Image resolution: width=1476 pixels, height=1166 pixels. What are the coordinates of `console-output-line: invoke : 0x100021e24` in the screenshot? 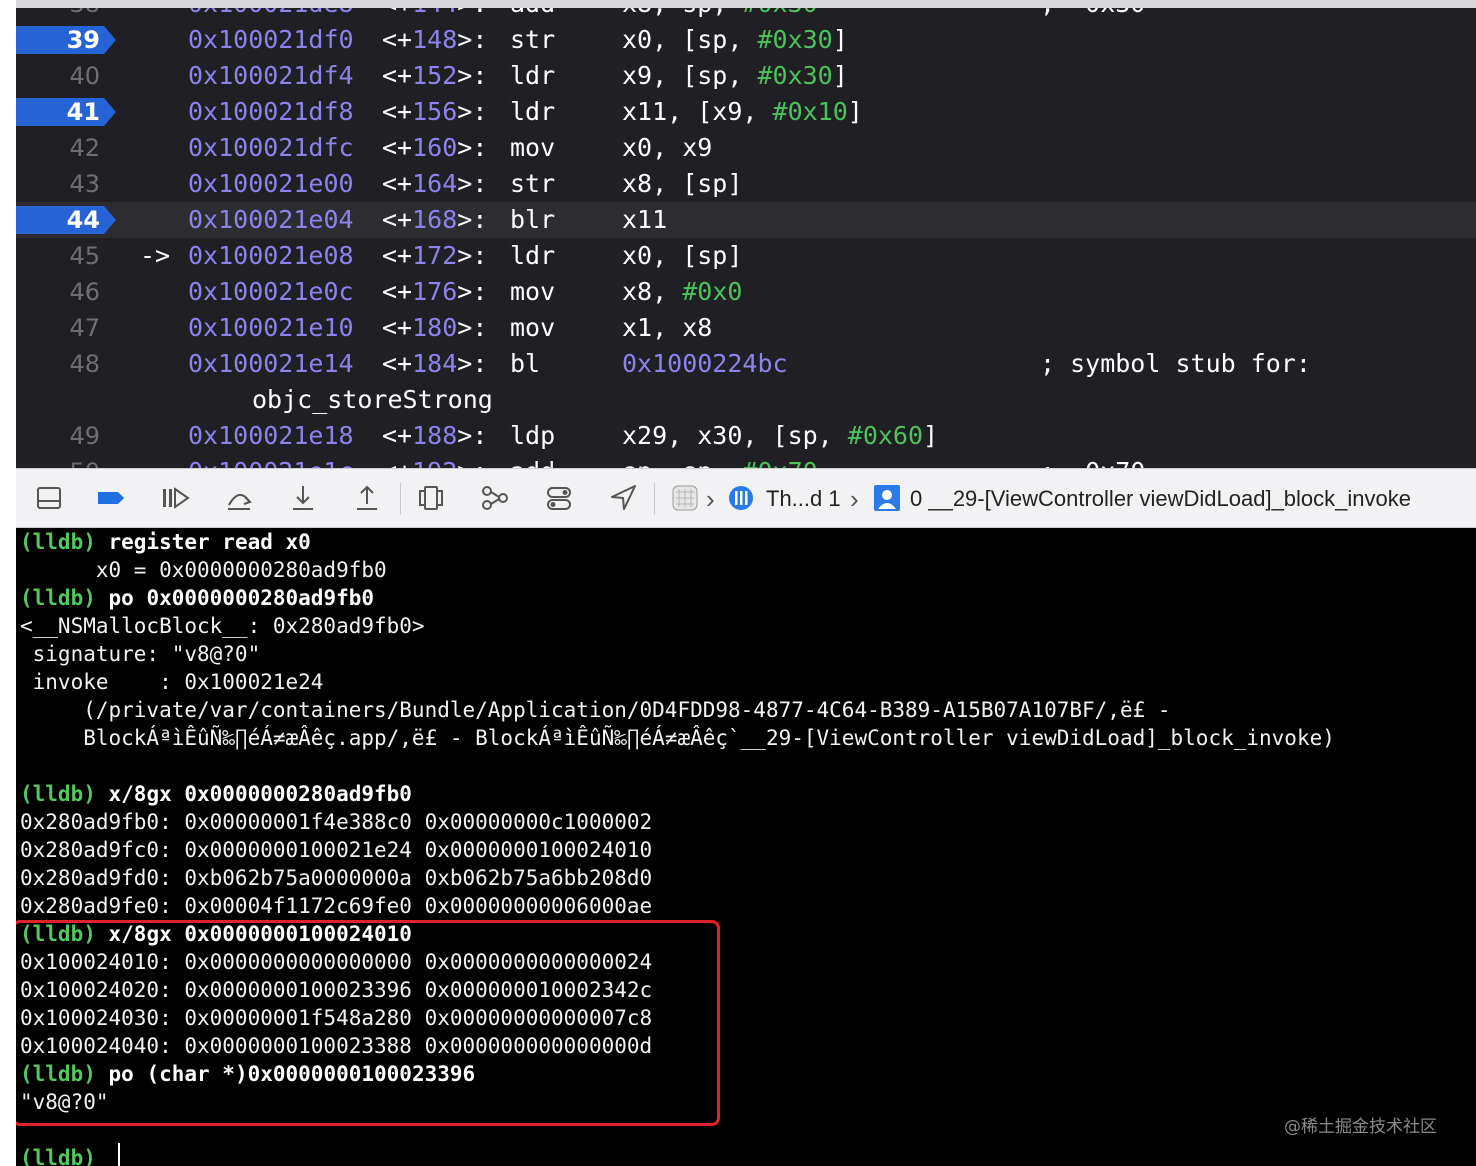 It's located at (745, 682).